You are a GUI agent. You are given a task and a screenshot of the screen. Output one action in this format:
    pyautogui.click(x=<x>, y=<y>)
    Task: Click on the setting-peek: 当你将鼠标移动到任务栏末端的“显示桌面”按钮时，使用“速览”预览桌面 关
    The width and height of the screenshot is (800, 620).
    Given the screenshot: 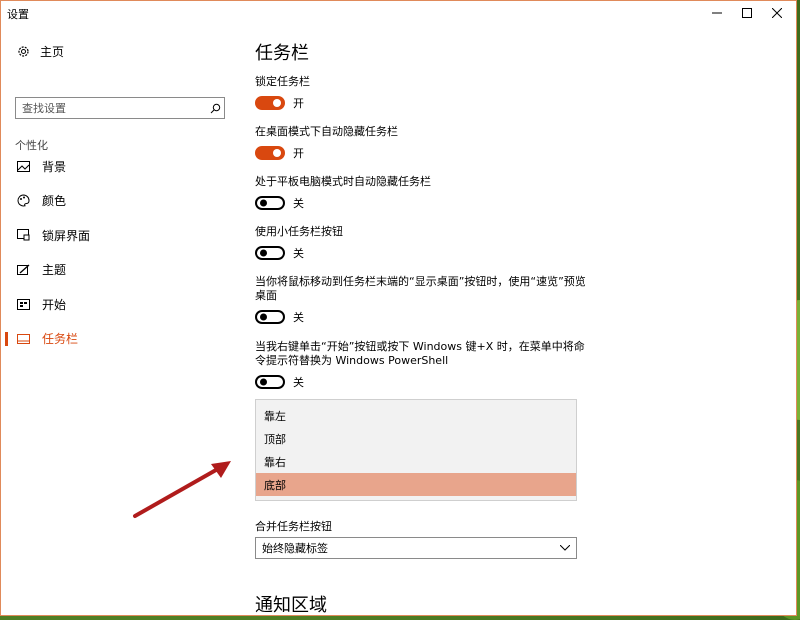 What is the action you would take?
    pyautogui.click(x=425, y=300)
    